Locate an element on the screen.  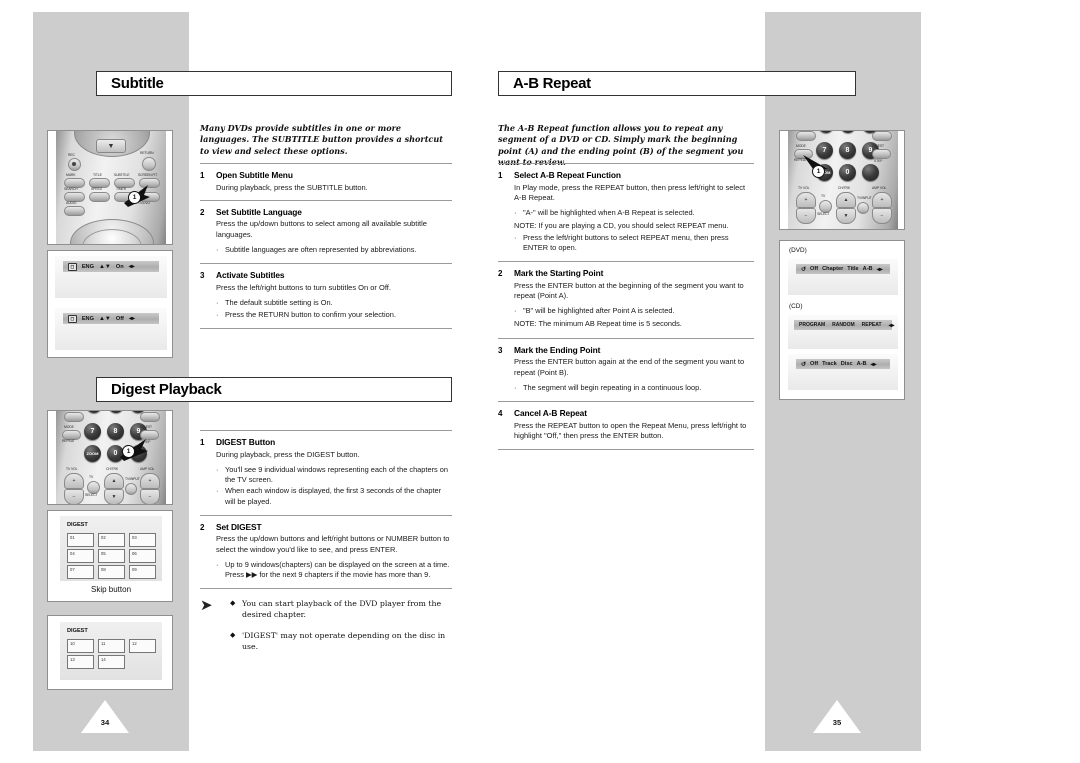
key-label-mode: MODE is located at coordinates (801, 146).